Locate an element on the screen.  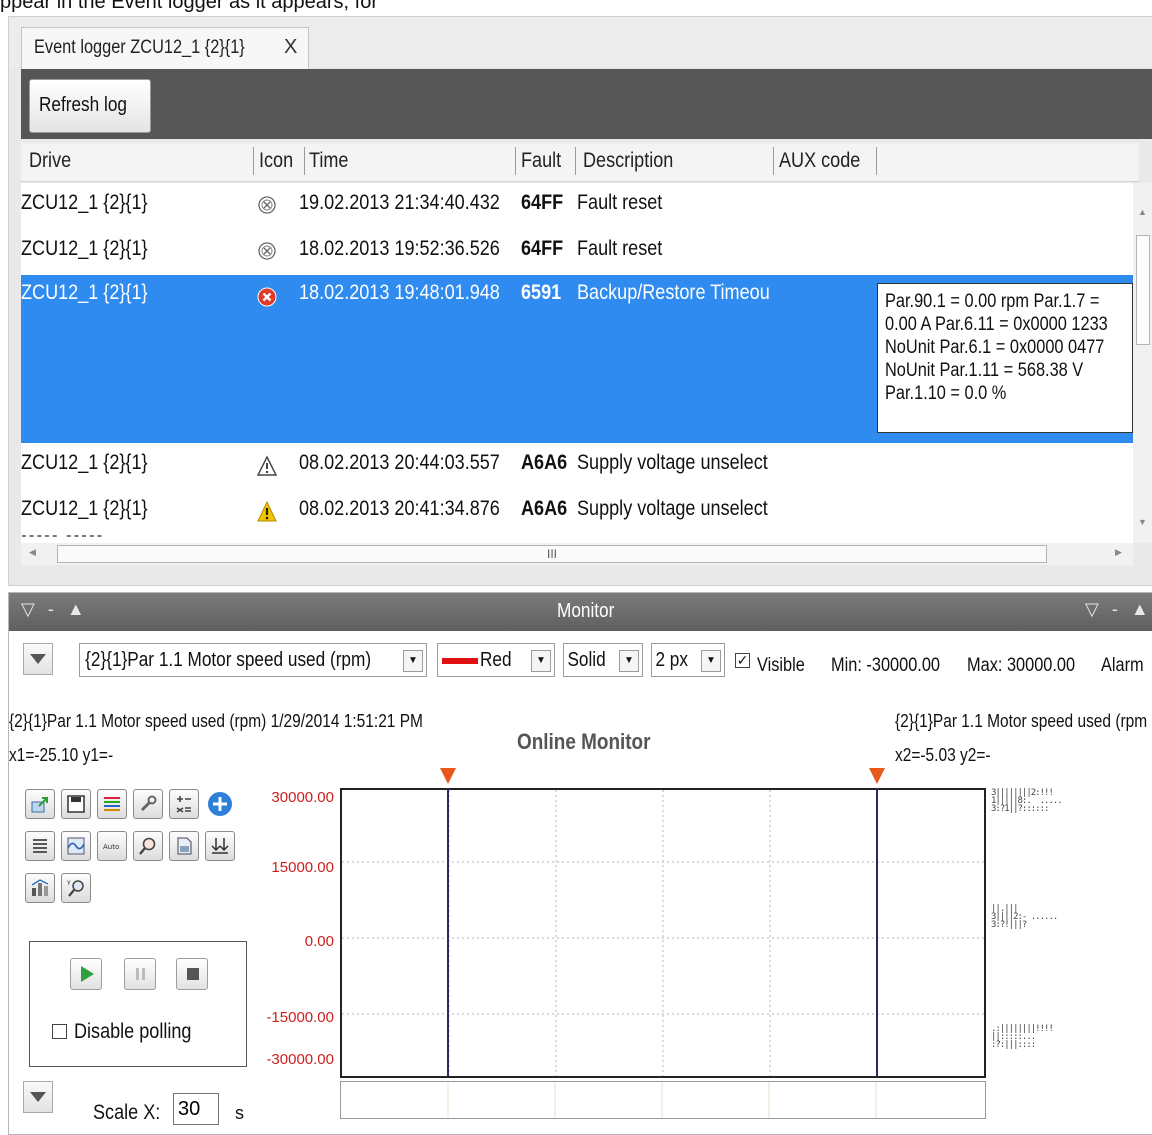
description-cell: Supply voltage unselect is located at coordinates (672, 508).